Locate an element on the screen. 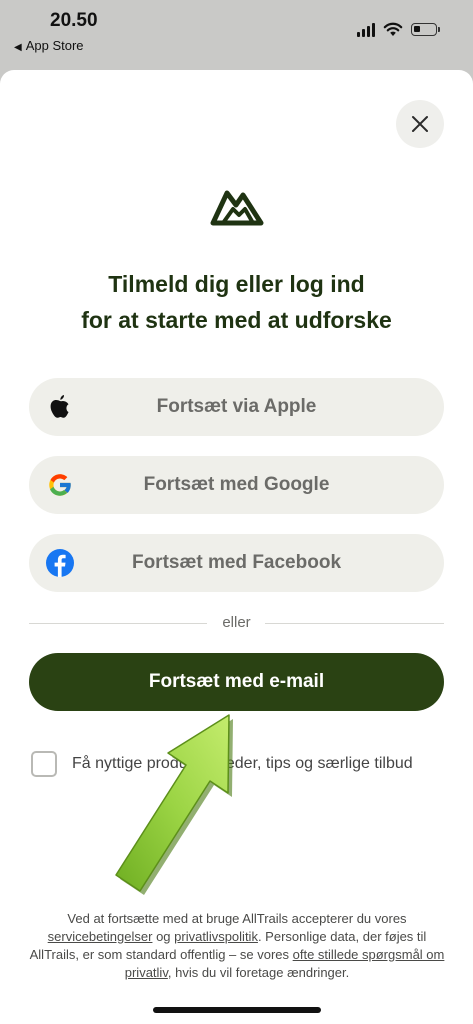 The height and width of the screenshot is (1024, 473). continue-email-button: Fortsæt med e-mail is located at coordinates (236, 682).